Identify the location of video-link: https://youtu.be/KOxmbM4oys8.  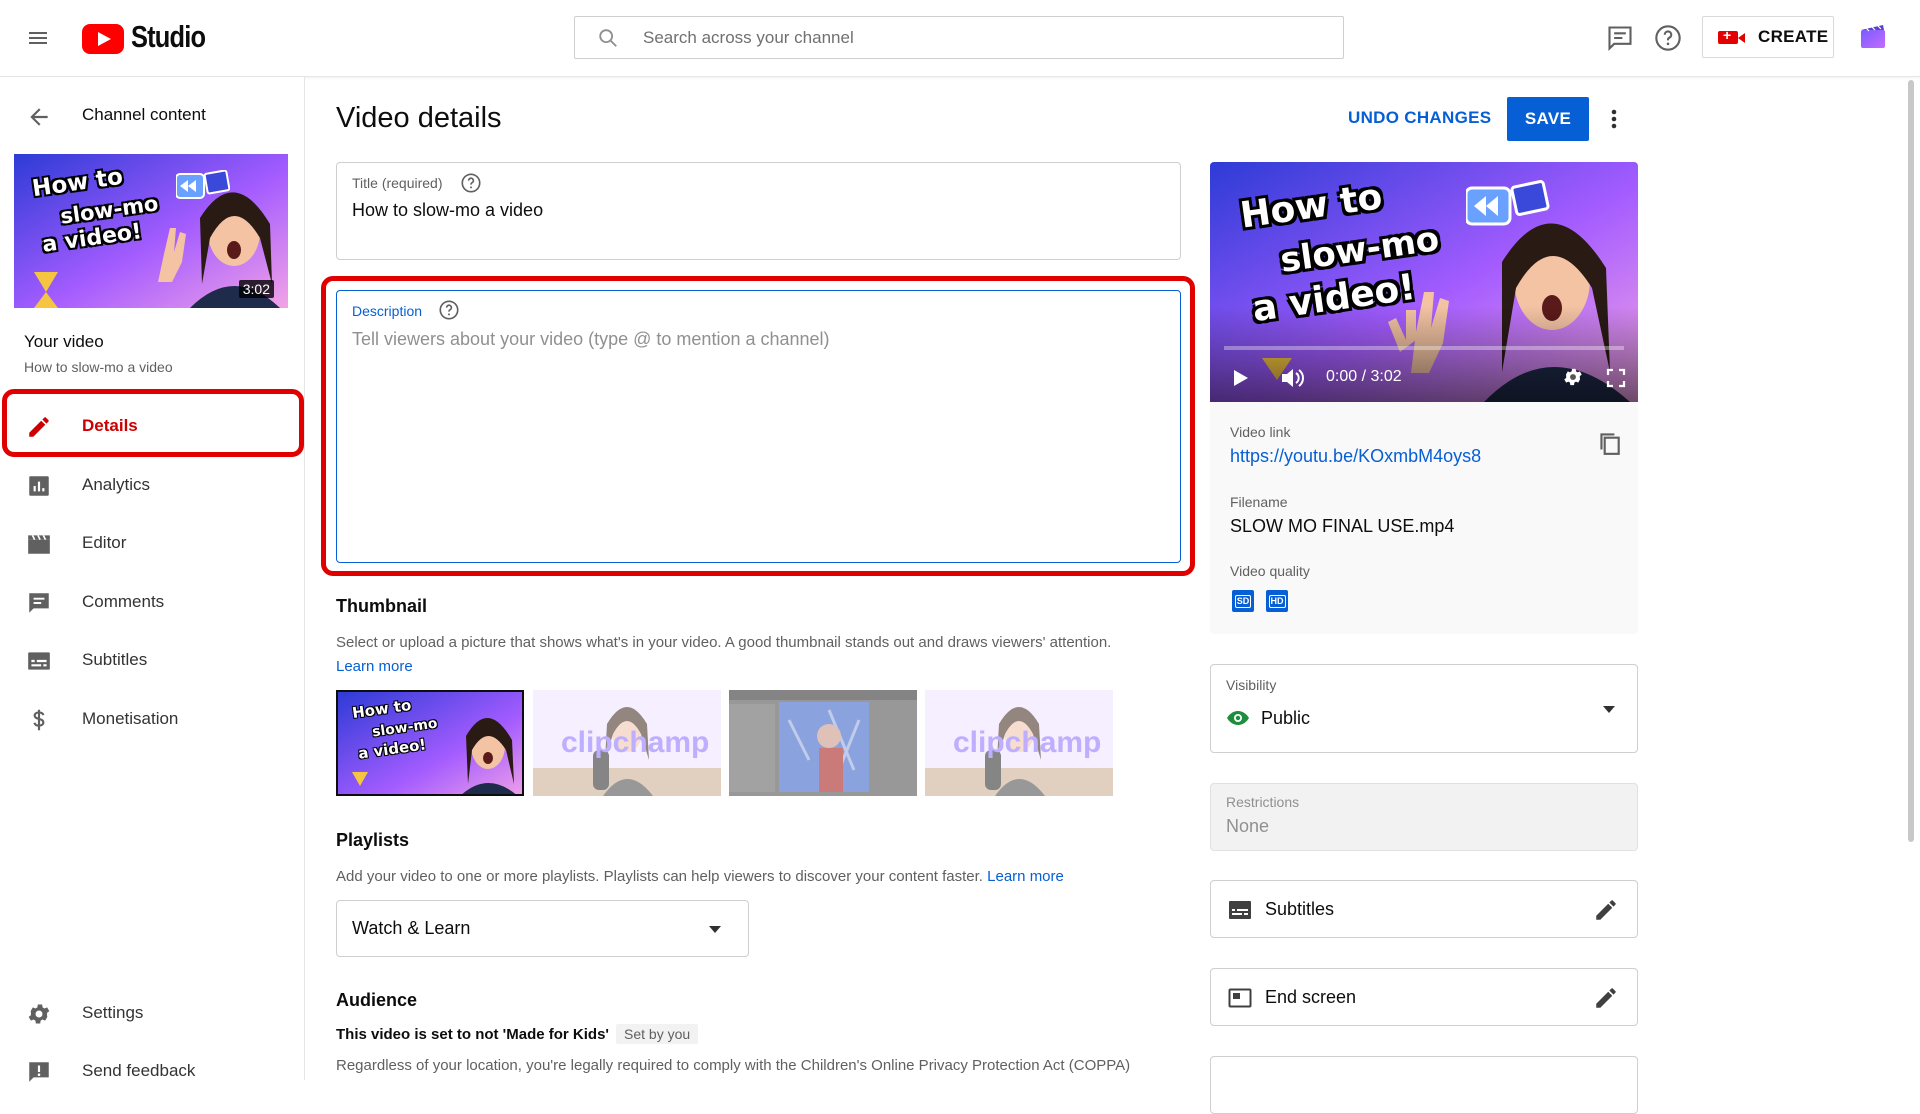
(1355, 456).